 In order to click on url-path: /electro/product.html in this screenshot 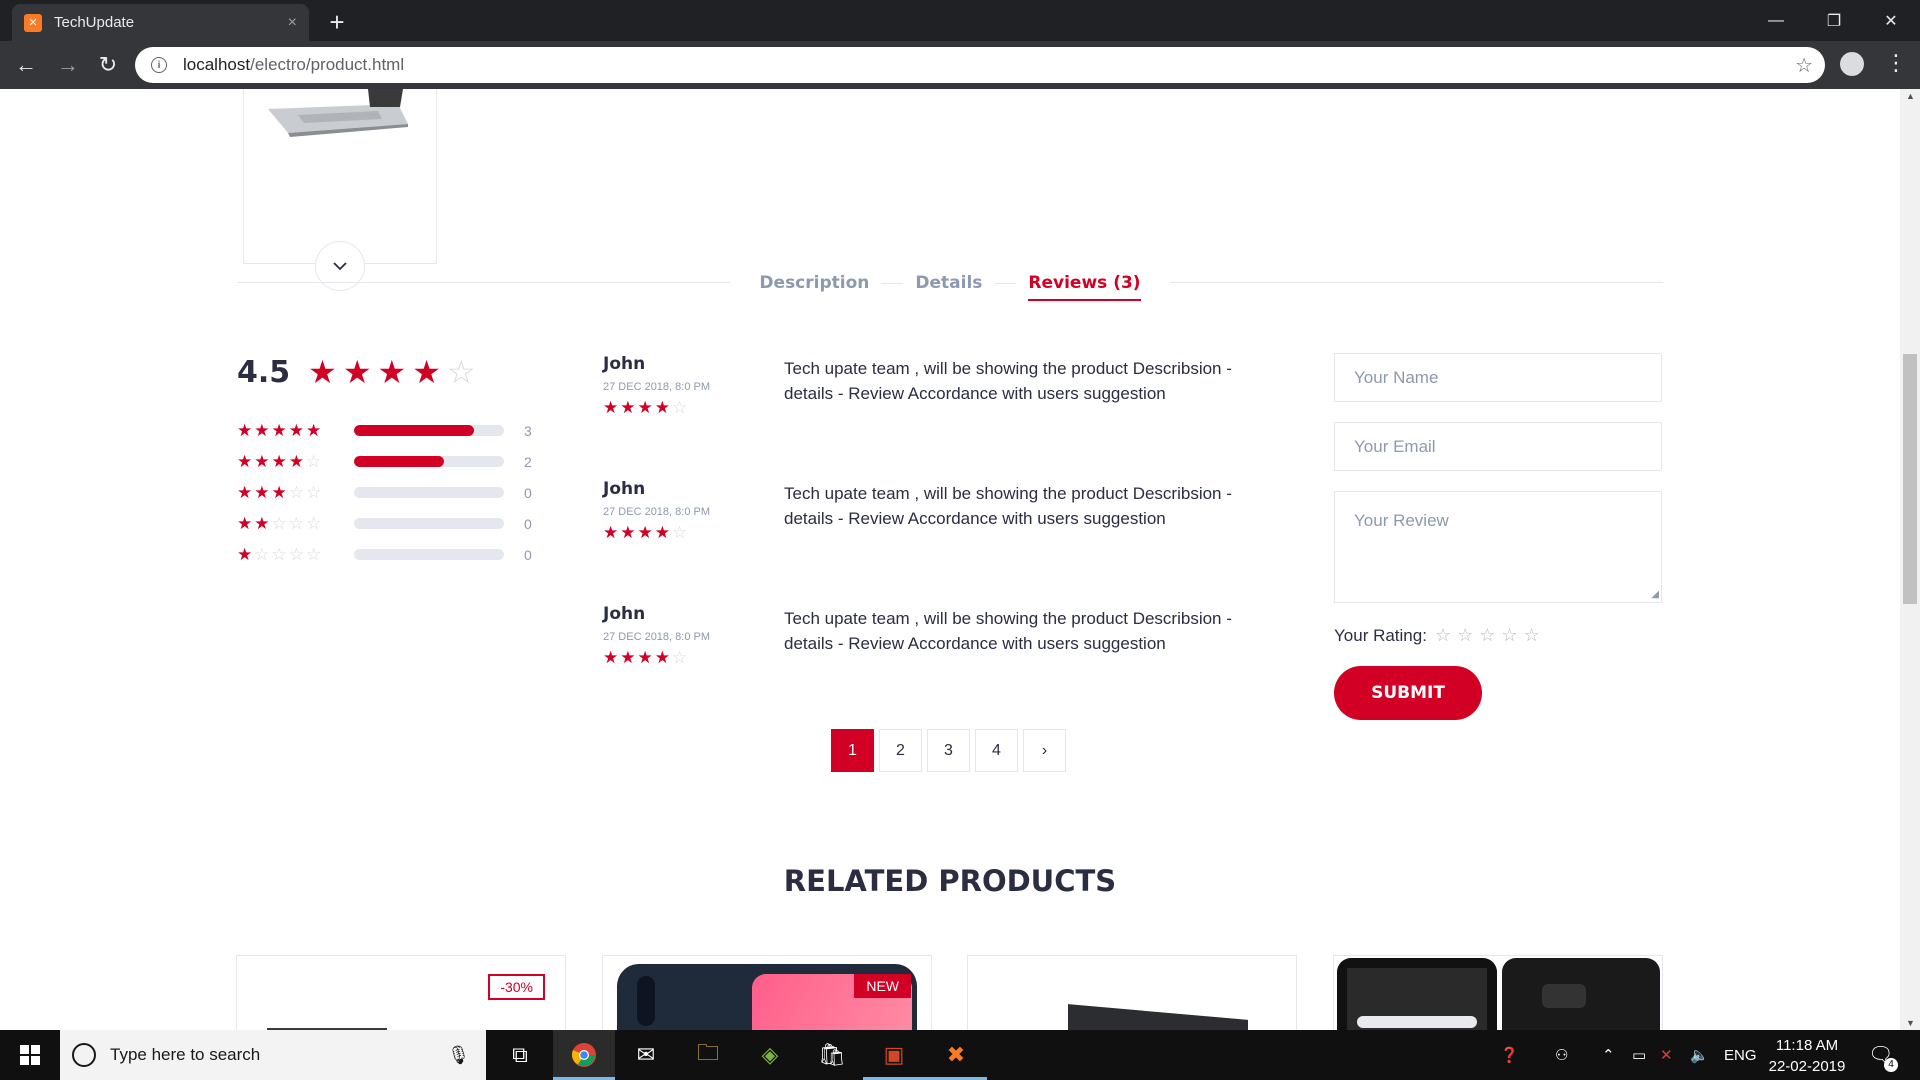, I will do `click(327, 64)`.